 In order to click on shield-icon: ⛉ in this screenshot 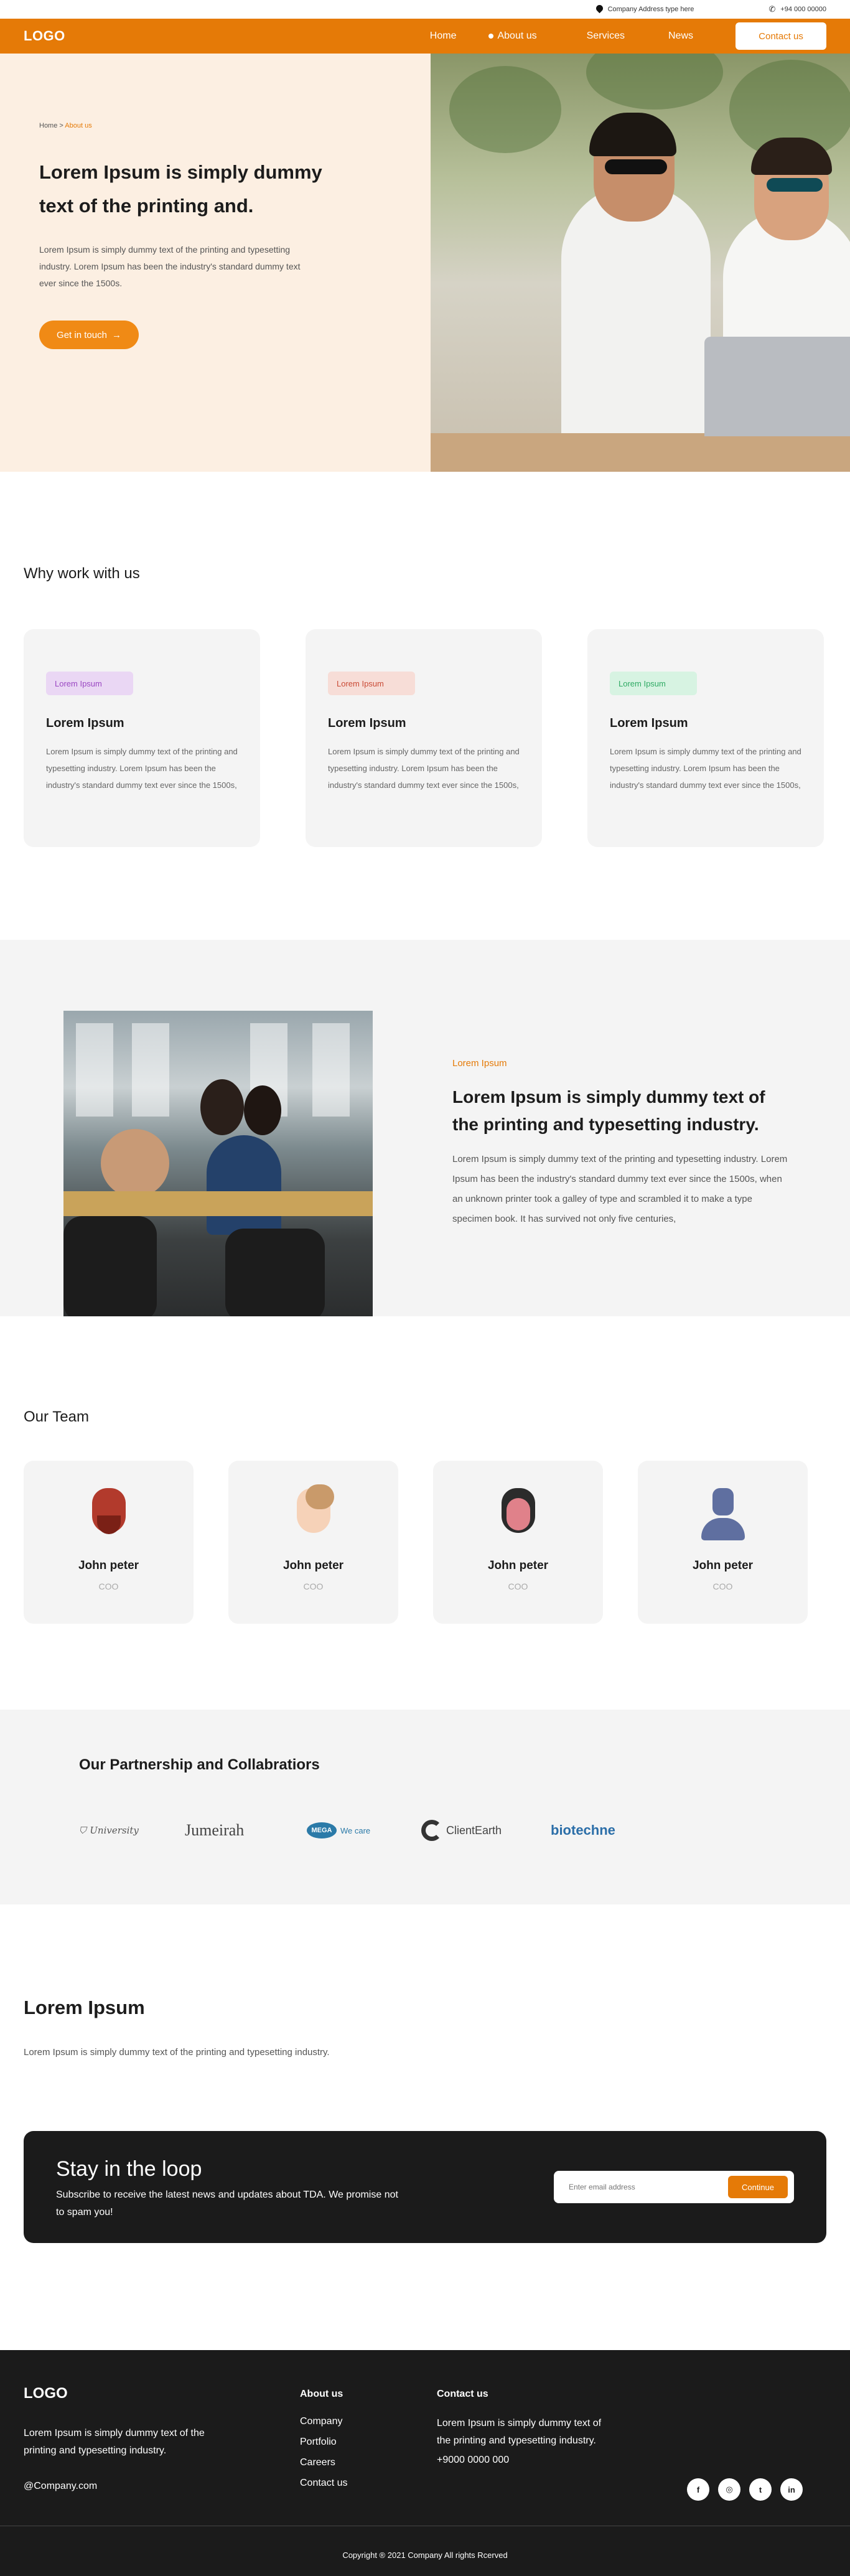, I will do `click(83, 1830)`.